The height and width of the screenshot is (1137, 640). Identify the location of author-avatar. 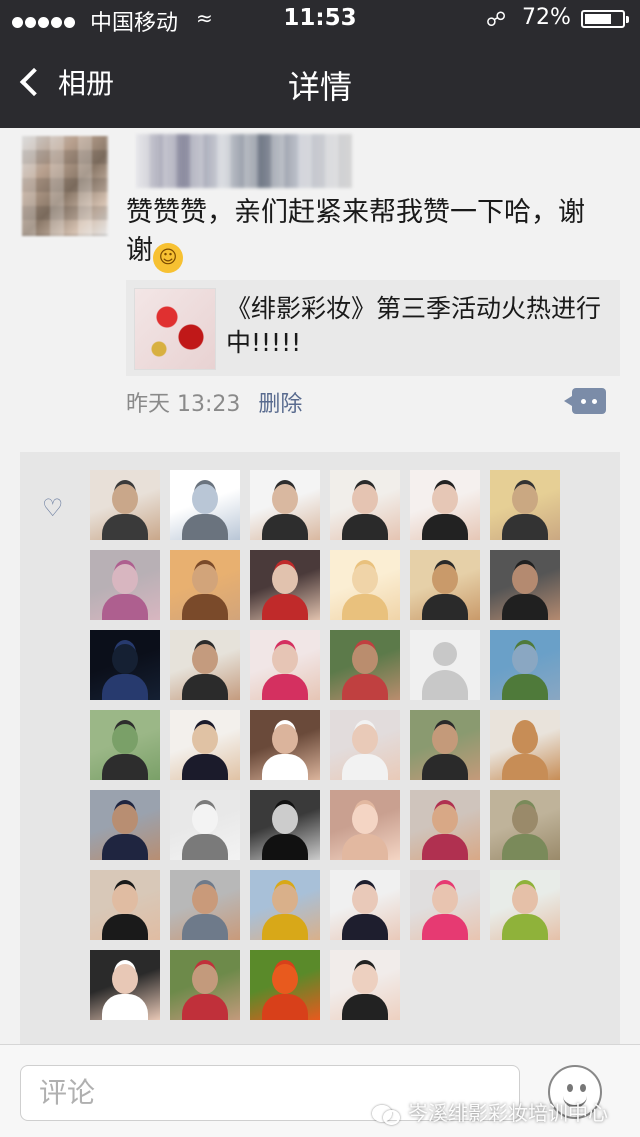
(65, 186).